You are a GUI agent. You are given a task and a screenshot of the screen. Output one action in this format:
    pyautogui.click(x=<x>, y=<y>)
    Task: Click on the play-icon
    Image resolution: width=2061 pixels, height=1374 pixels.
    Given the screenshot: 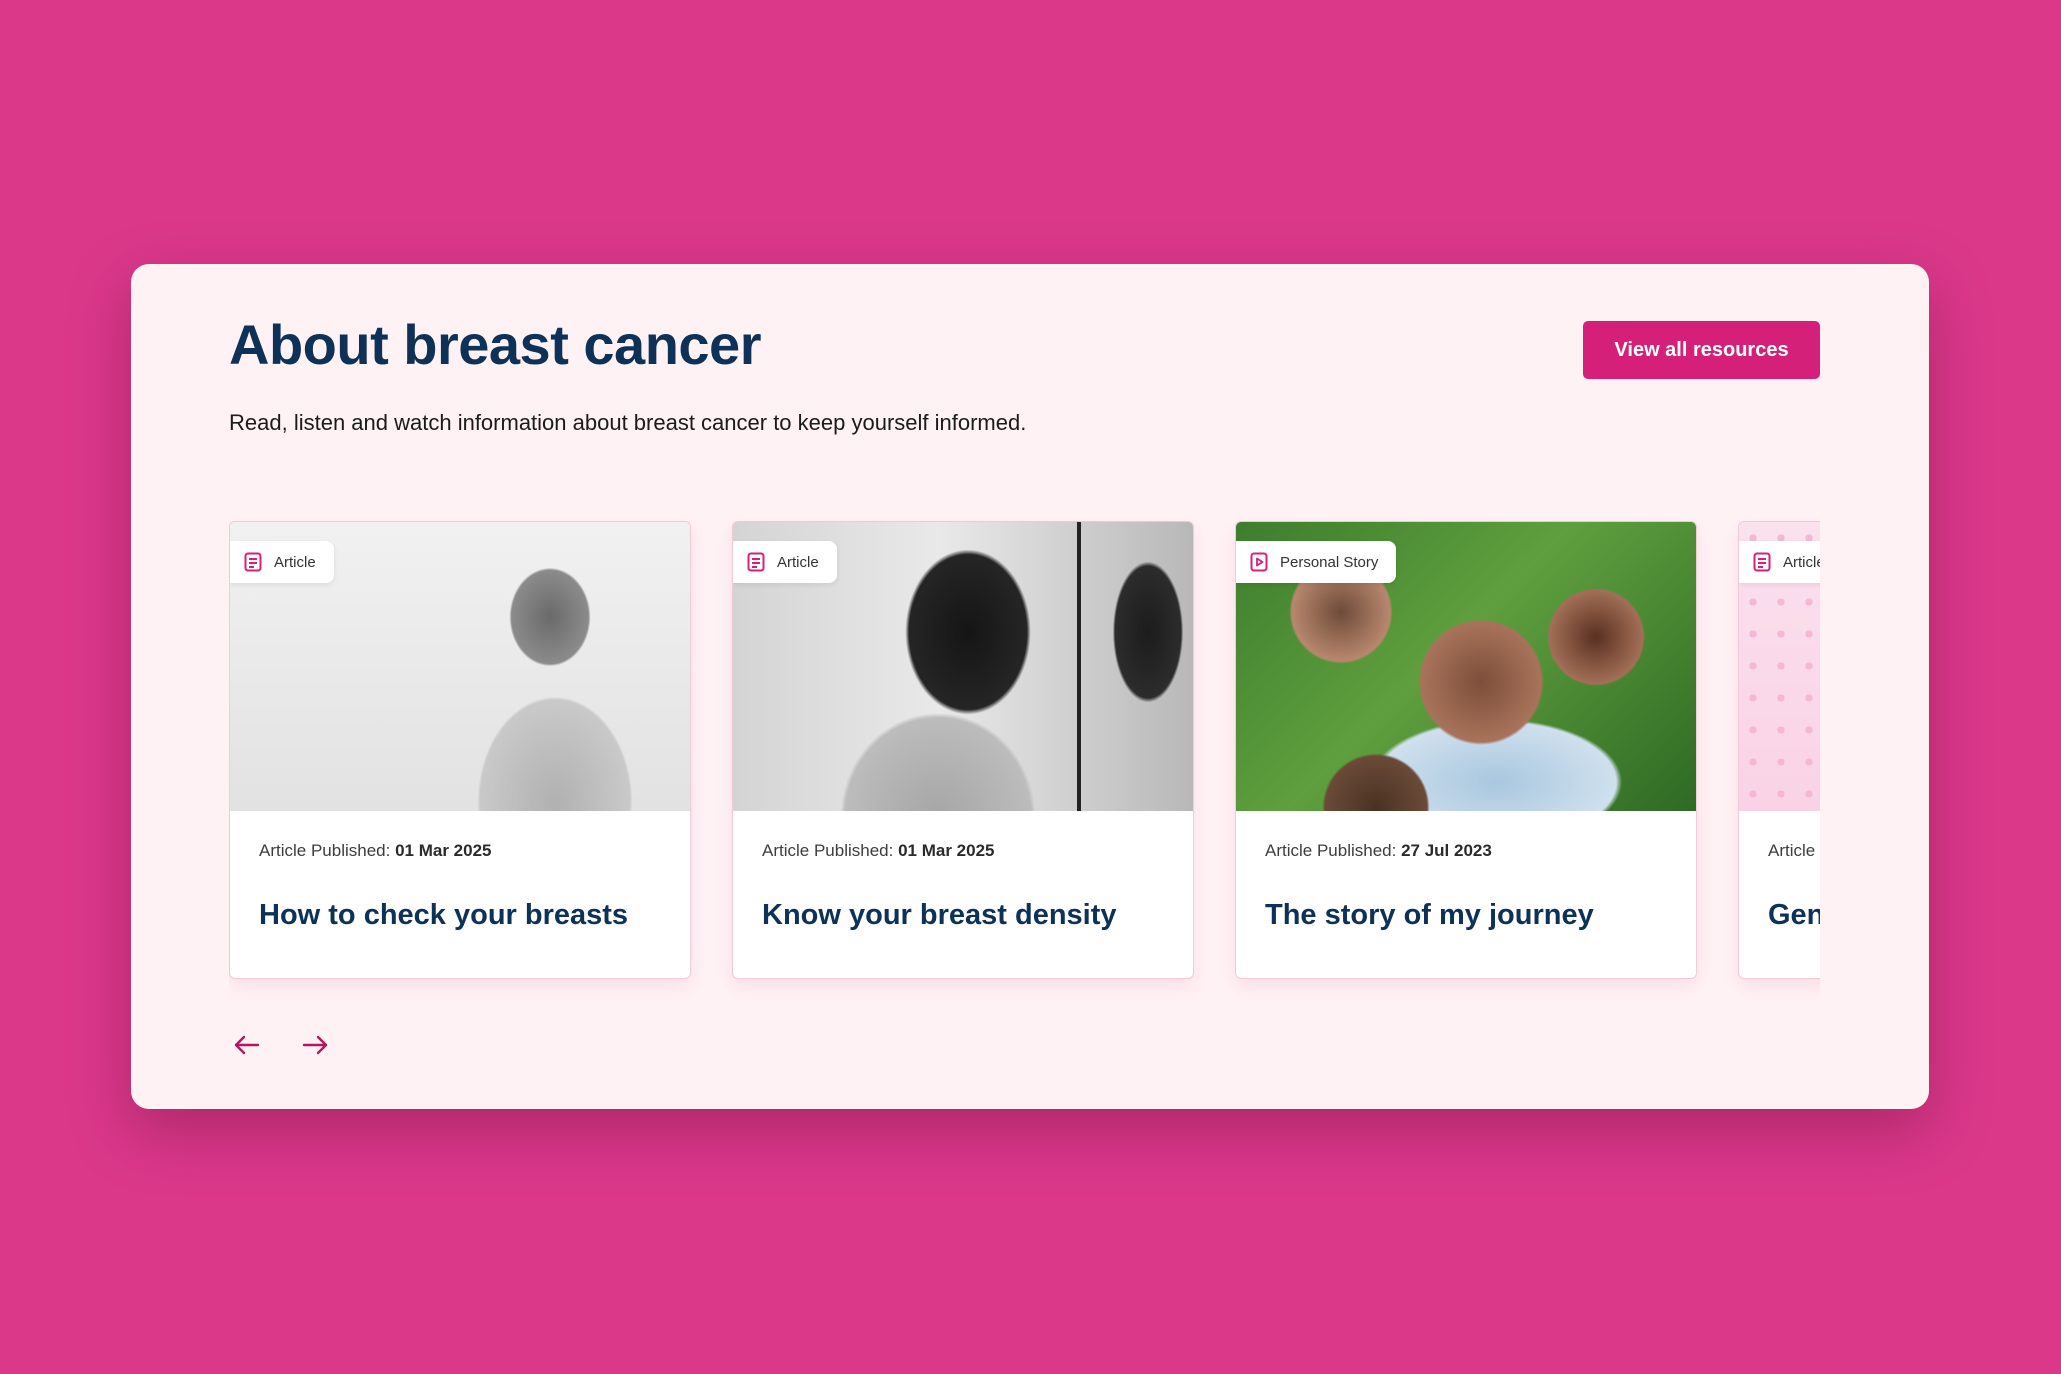 What is the action you would take?
    pyautogui.click(x=1259, y=562)
    